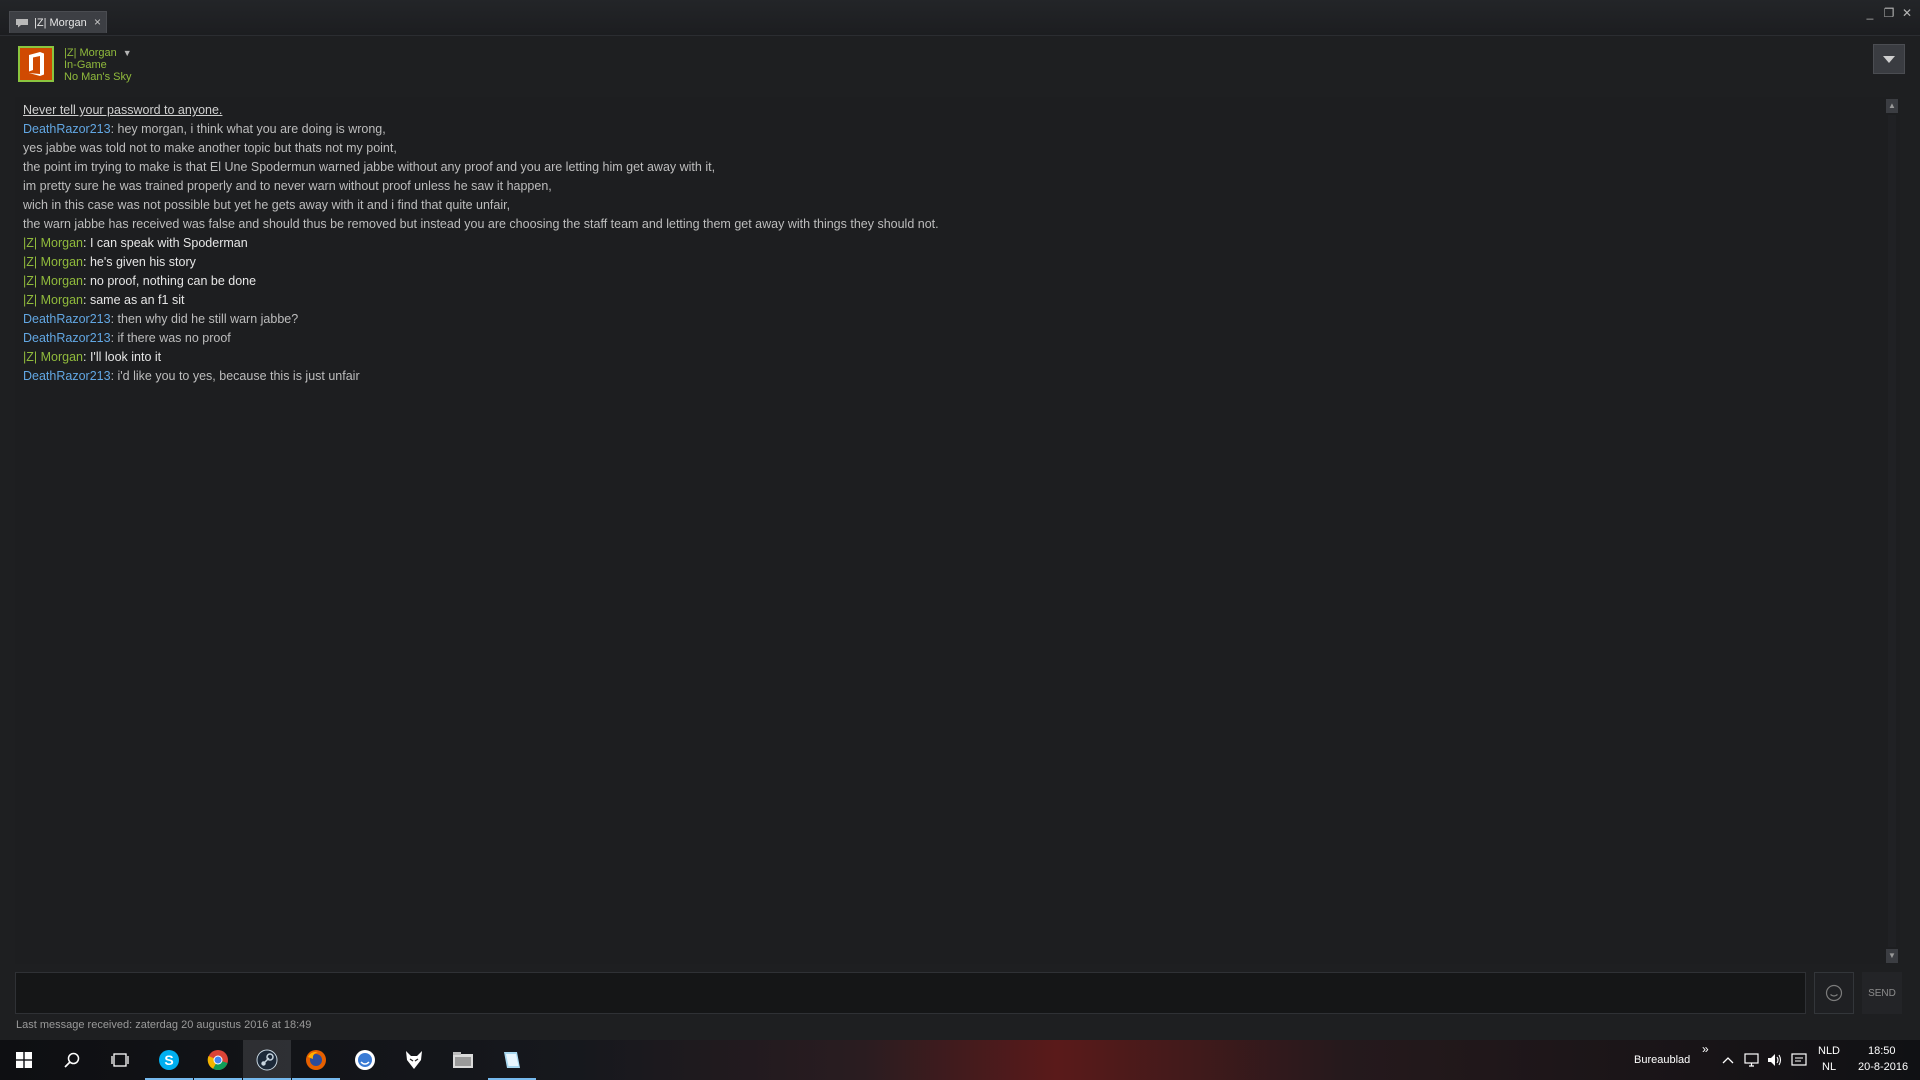 Image resolution: width=1920 pixels, height=1080 pixels. I want to click on tab-label: |Z| Morgan, so click(60, 22).